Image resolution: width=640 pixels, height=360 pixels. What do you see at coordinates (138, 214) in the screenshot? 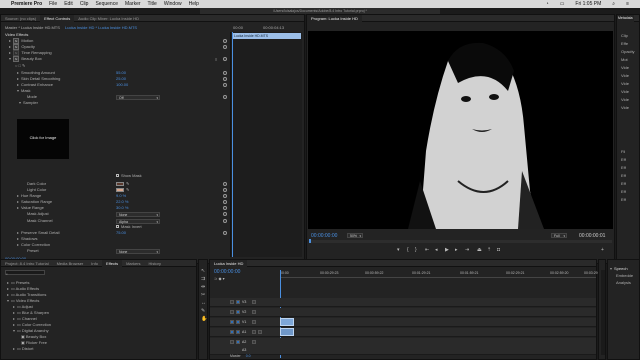
I see `mask-adjust-dropdown: None` at bounding box center [138, 214].